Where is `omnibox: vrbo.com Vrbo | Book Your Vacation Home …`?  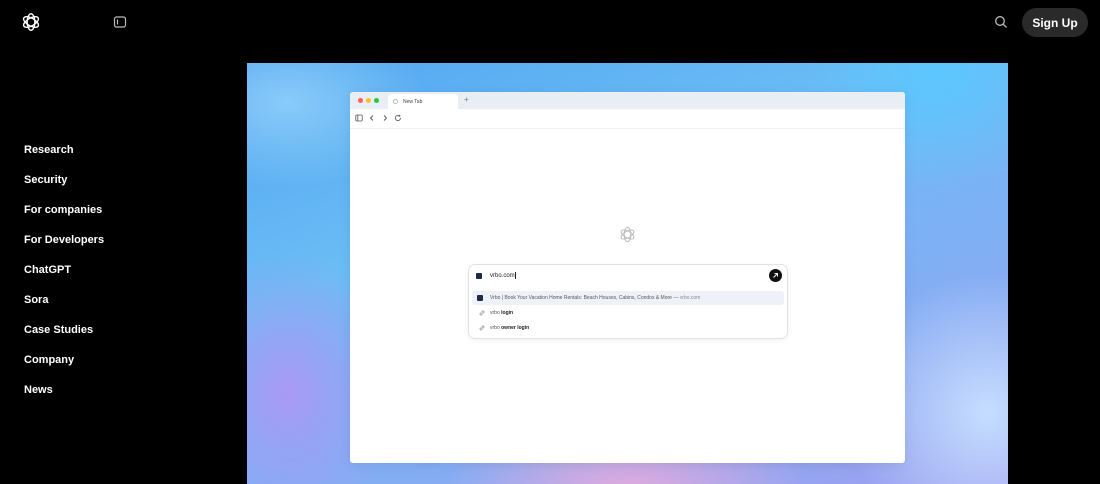
omnibox: vrbo.com Vrbo | Book Your Vacation Home … is located at coordinates (628, 301).